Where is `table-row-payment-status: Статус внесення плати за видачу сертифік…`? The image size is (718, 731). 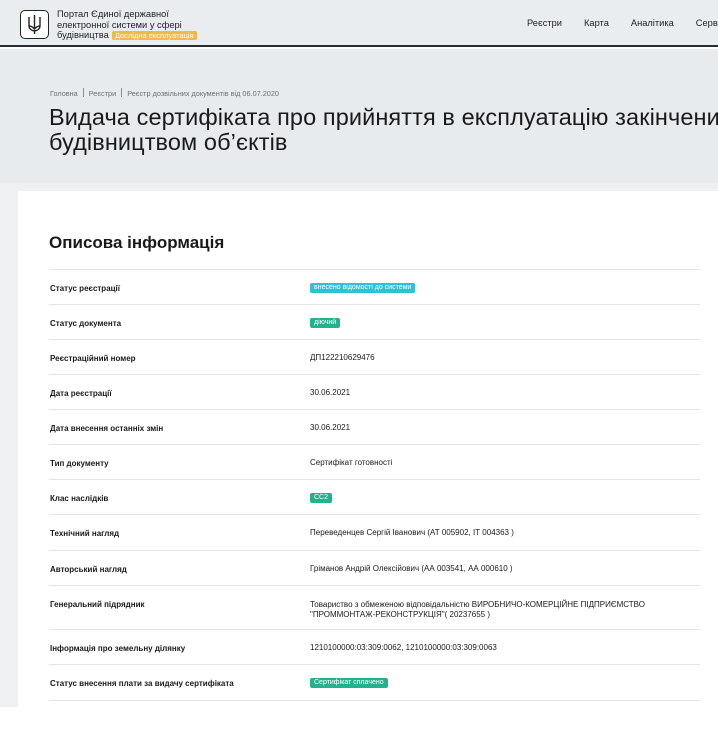
table-row-payment-status: Статус внесення плати за видачу сертифік… is located at coordinates (374, 683).